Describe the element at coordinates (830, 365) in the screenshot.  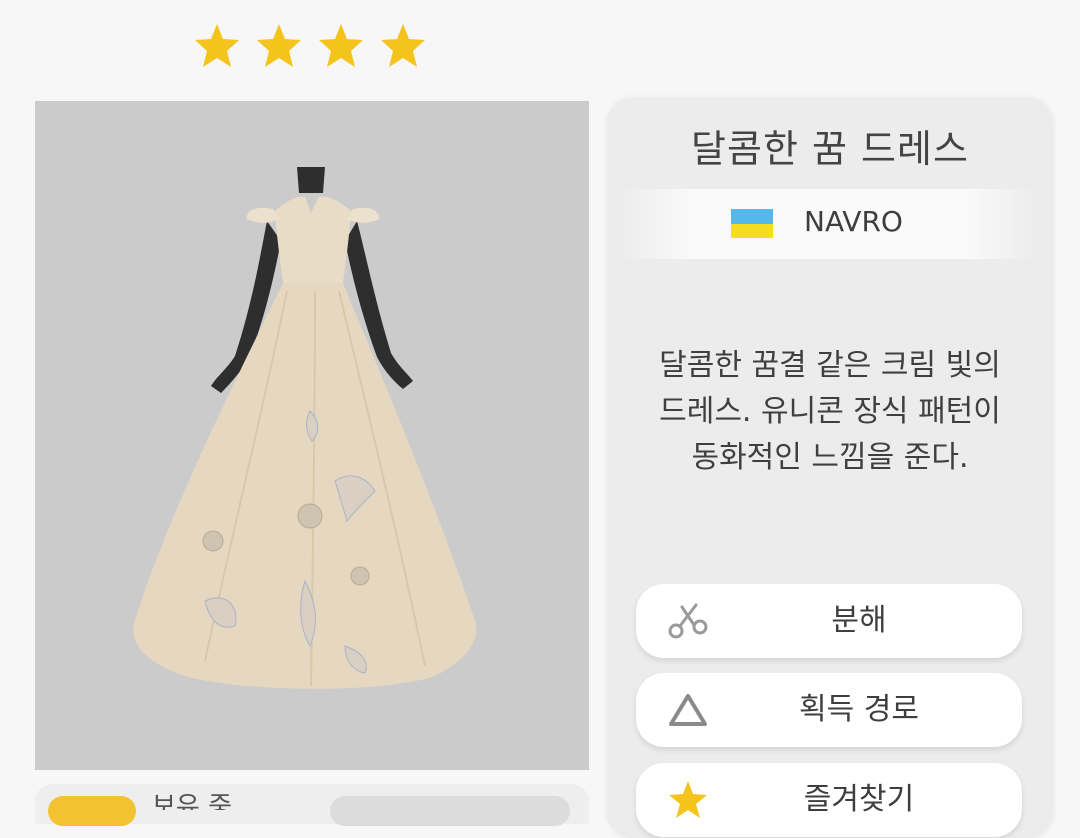
I see `description-line: 달콤한 꿈결 같은 크림 빛의` at that location.